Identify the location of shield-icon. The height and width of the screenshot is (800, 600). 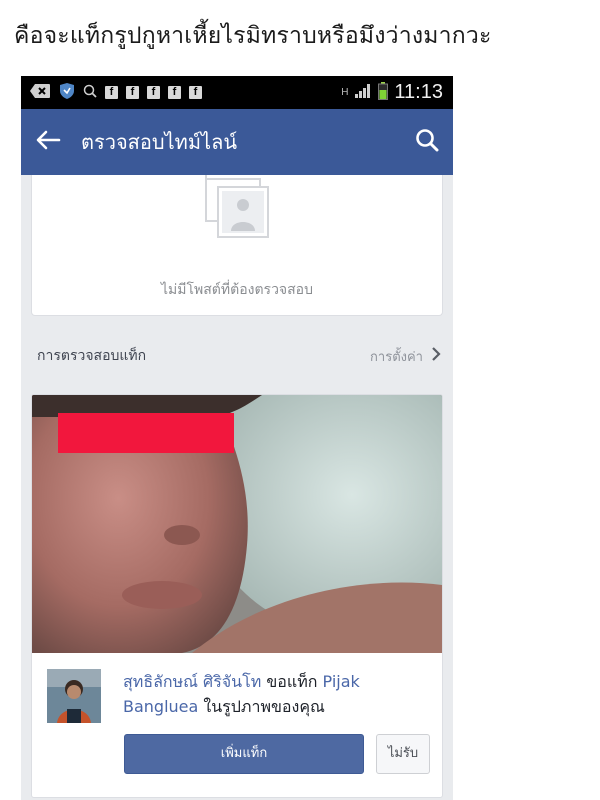
(67, 93).